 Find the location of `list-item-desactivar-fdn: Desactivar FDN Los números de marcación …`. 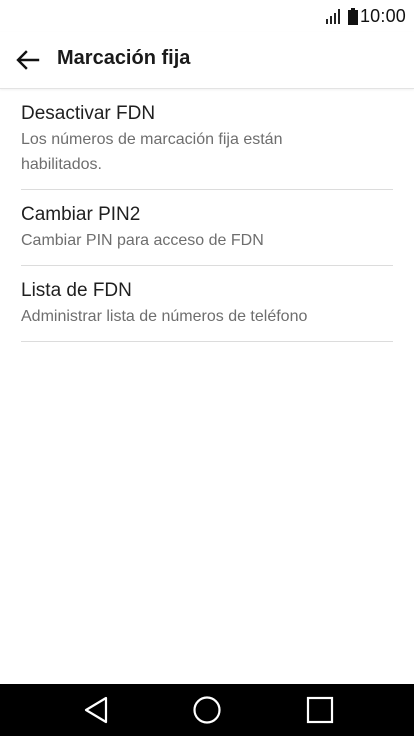

list-item-desactivar-fdn: Desactivar FDN Los números de marcación … is located at coordinates (207, 139).